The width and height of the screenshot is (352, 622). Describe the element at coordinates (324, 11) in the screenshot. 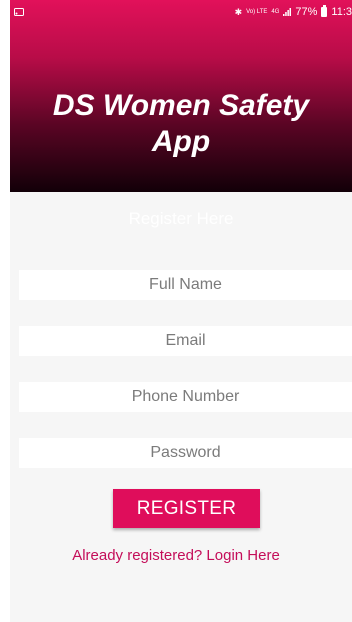

I see `battery-icon` at that location.